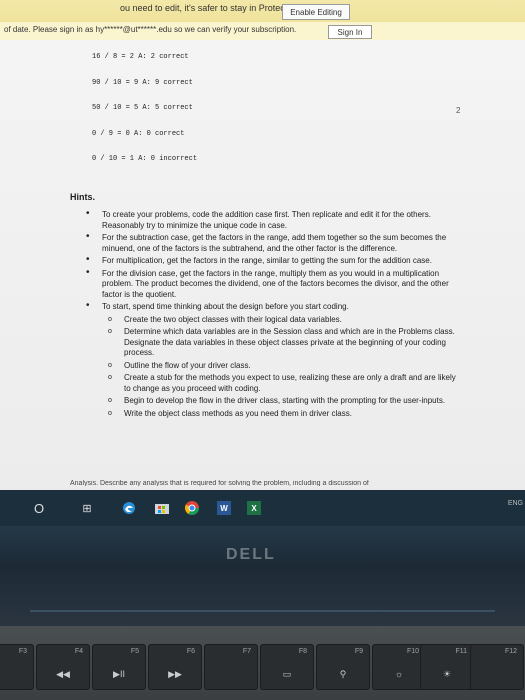  What do you see at coordinates (142, 82) in the screenshot?
I see `code-line: 90 / 10 = 9 A: 9 correct` at bounding box center [142, 82].